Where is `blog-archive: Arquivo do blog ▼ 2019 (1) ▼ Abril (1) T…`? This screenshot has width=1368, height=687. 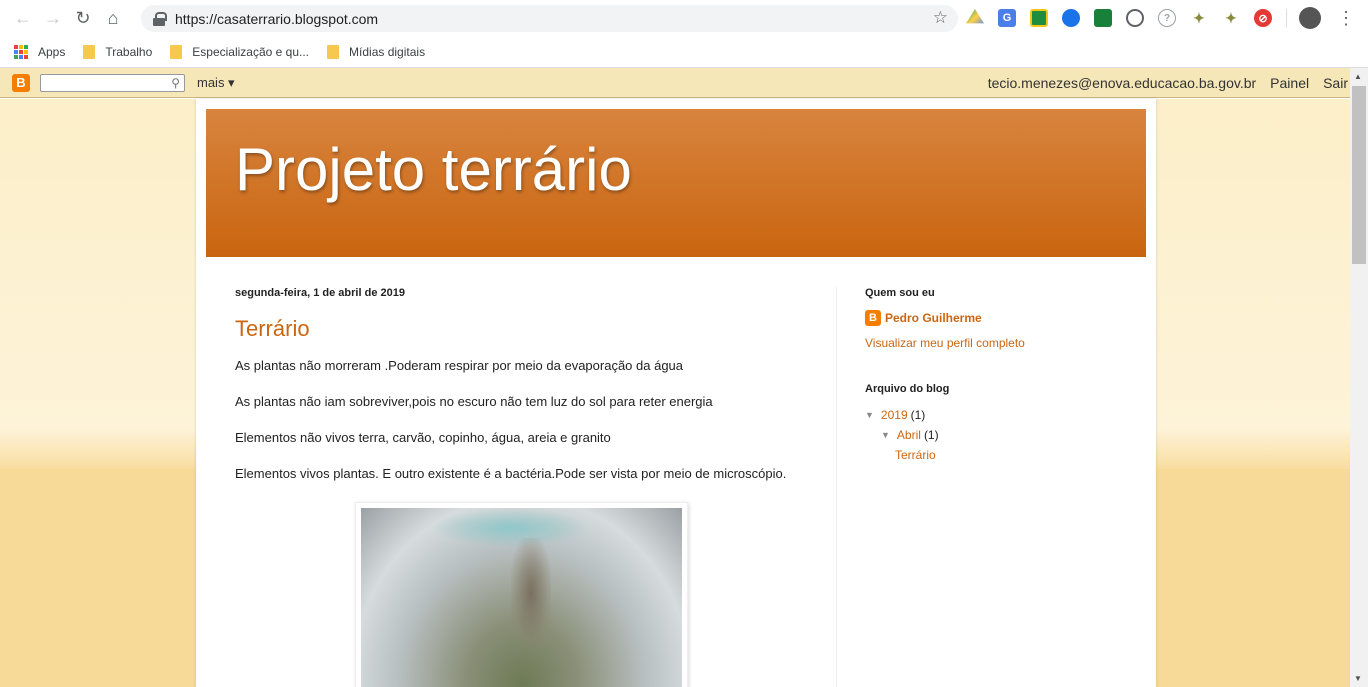 blog-archive: Arquivo do blog ▼ 2019 (1) ▼ Abril (1) T… is located at coordinates (995, 422).